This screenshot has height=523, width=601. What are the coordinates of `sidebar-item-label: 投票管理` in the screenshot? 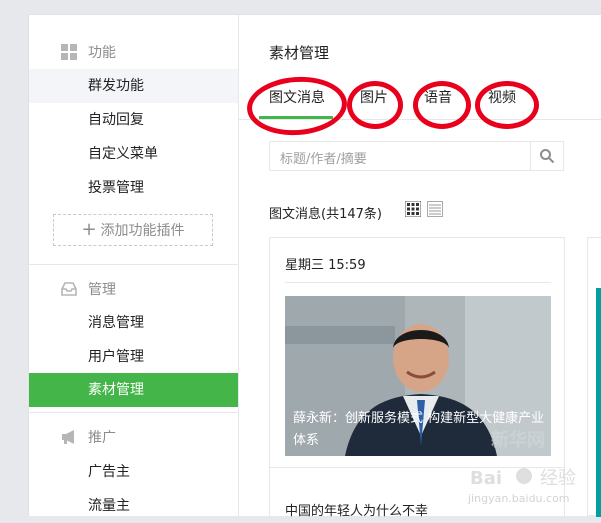 It's located at (116, 188).